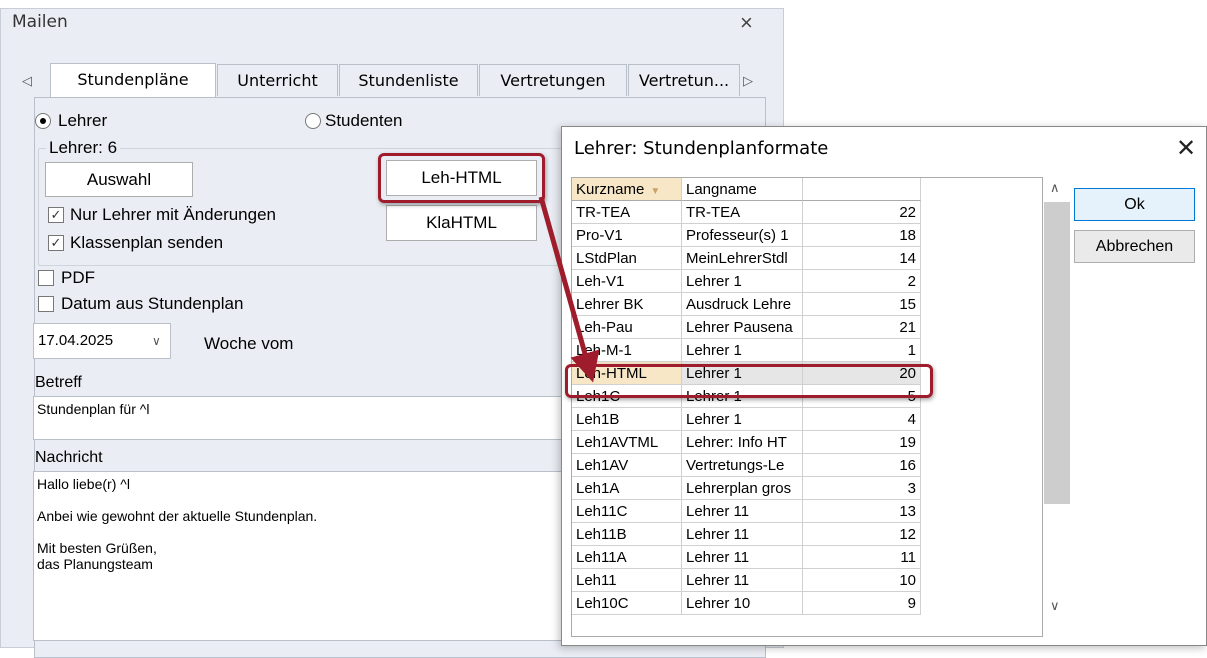  Describe the element at coordinates (862, 258) in the screenshot. I see `table-cell: 14` at that location.